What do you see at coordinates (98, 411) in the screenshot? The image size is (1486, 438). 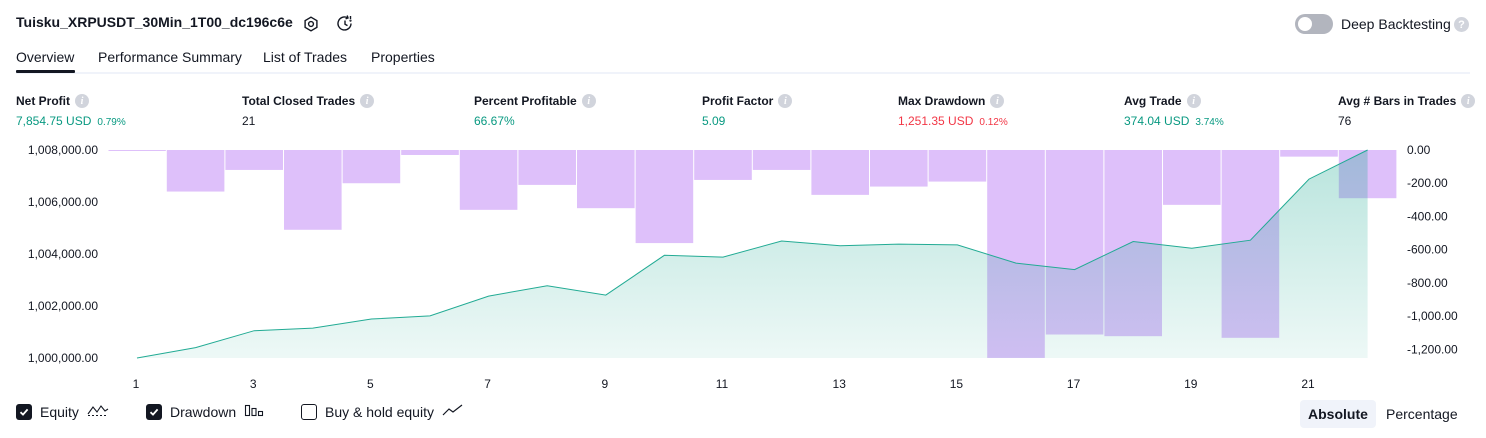 I see `equity-line-icon` at bounding box center [98, 411].